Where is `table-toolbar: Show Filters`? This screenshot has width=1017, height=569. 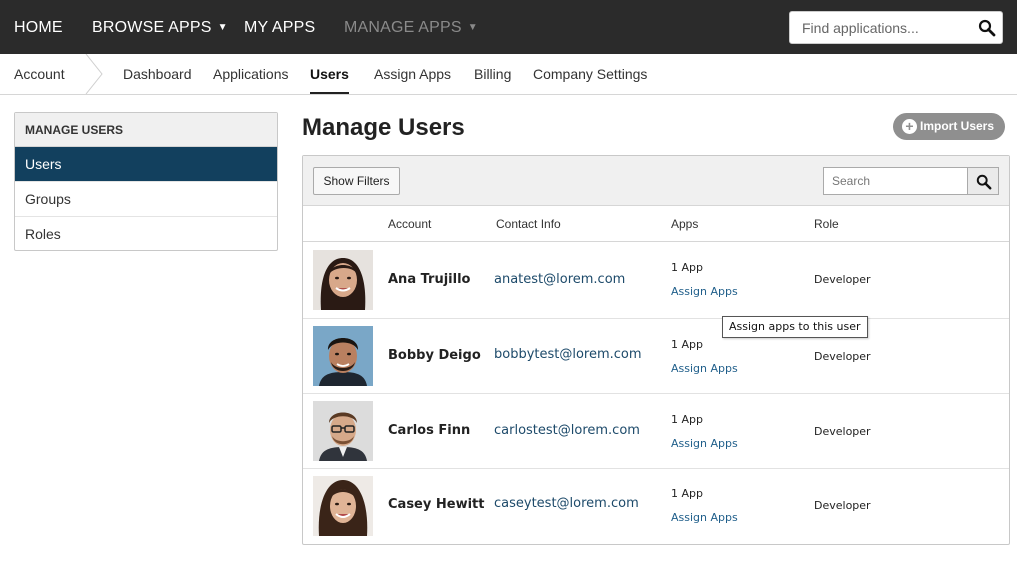 table-toolbar: Show Filters is located at coordinates (656, 181).